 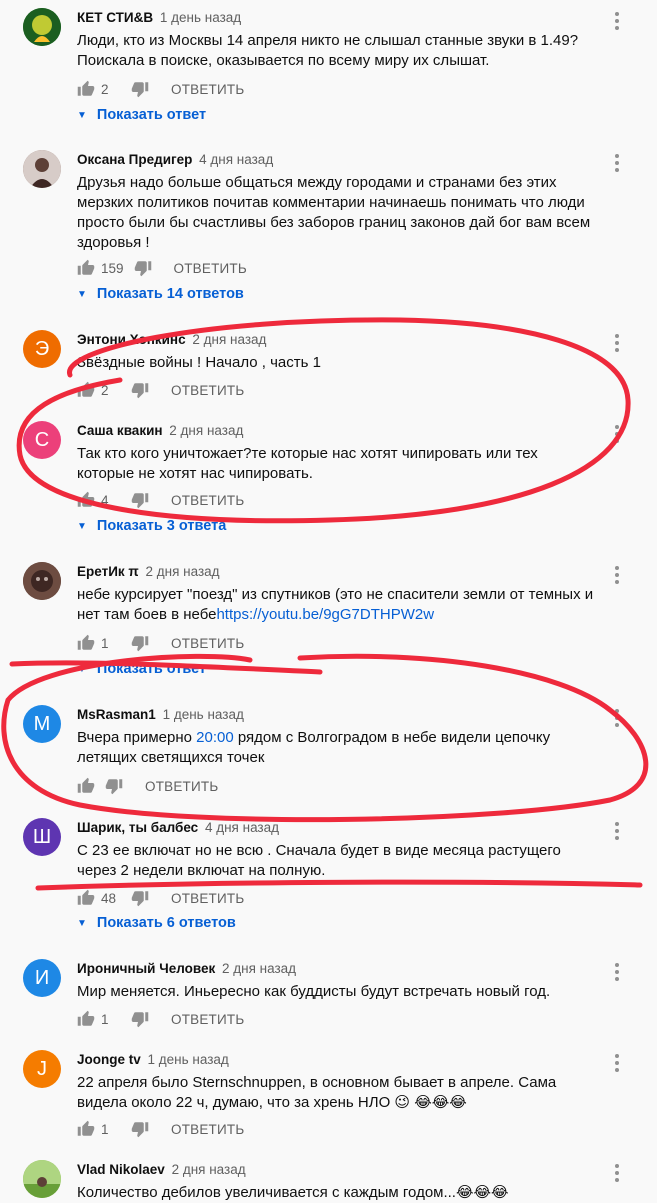 I want to click on like-count: 4, so click(x=105, y=500).